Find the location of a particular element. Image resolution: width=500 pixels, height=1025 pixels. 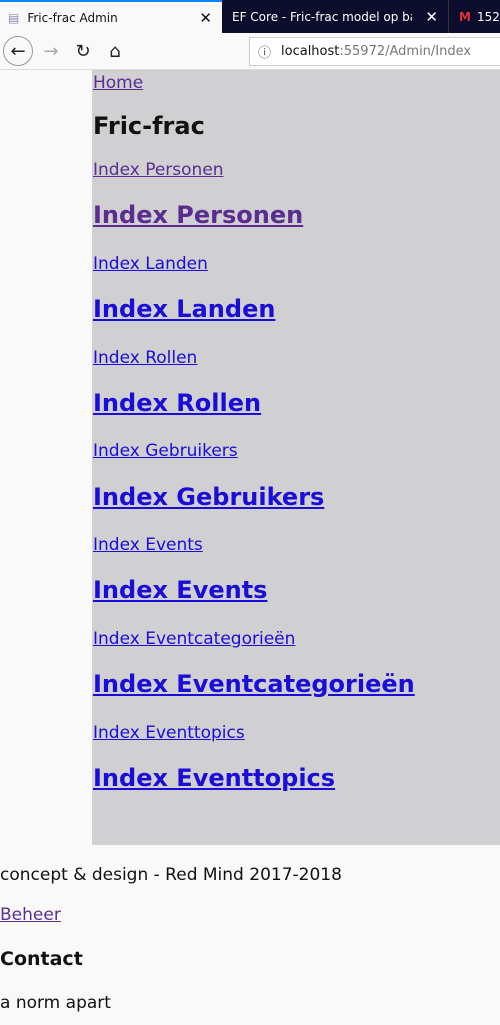

tab-title: 1522 is located at coordinates (488, 16).